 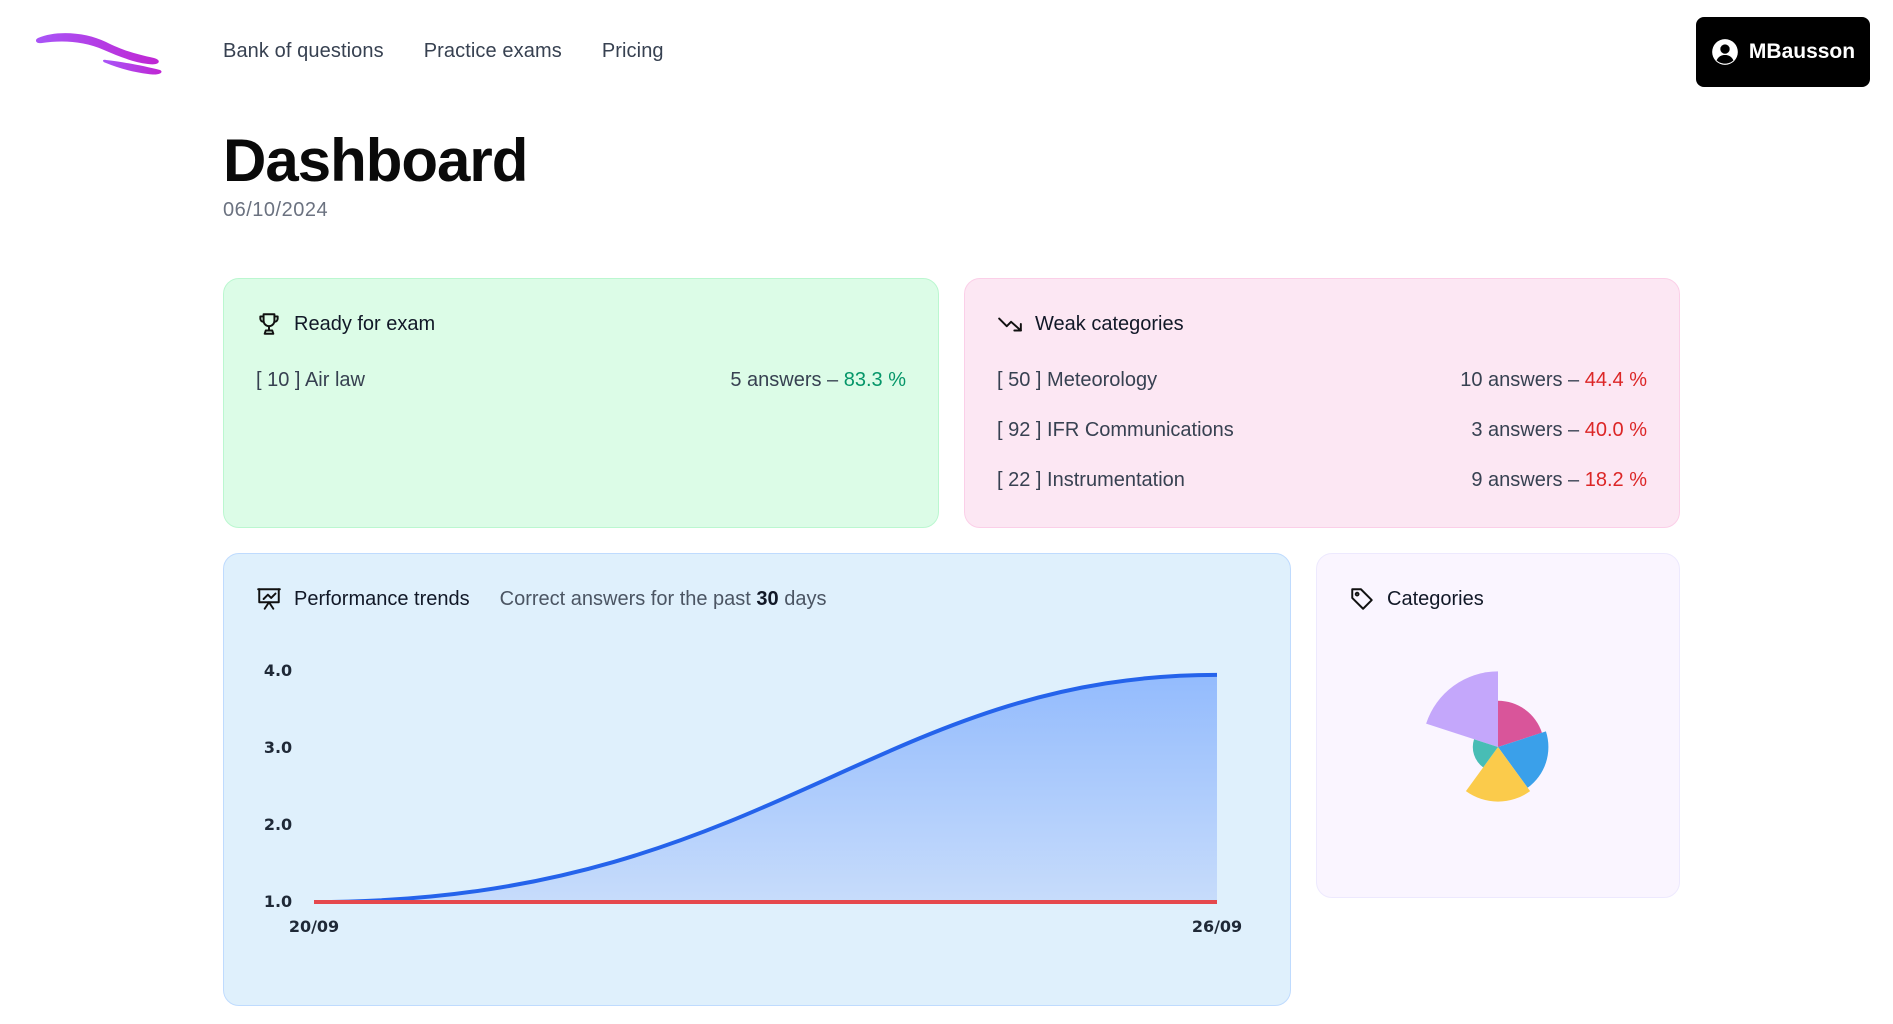 I want to click on categories-card: Categories, so click(x=1498, y=725).